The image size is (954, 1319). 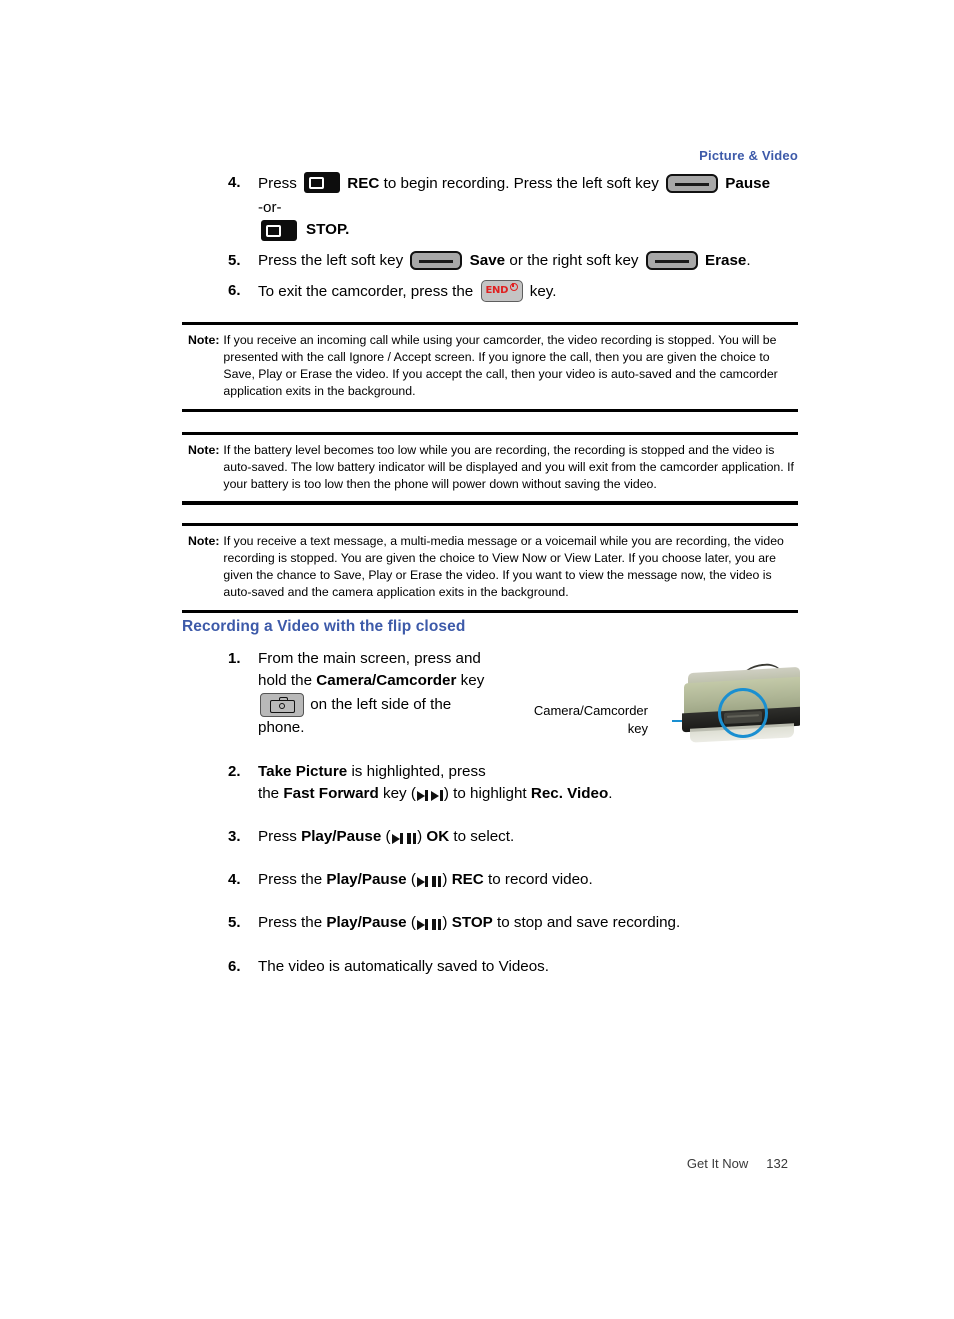 What do you see at coordinates (743, 713) in the screenshot?
I see `highlight-circle` at bounding box center [743, 713].